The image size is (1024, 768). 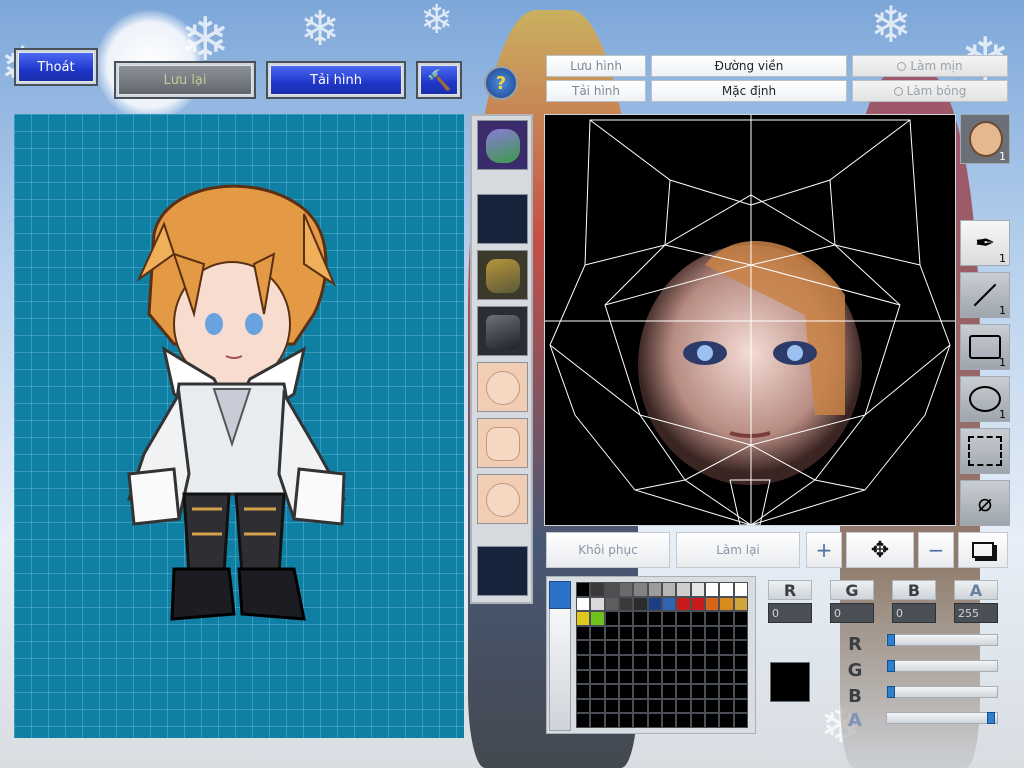 I want to click on zoom-in-button: +, so click(x=824, y=550).